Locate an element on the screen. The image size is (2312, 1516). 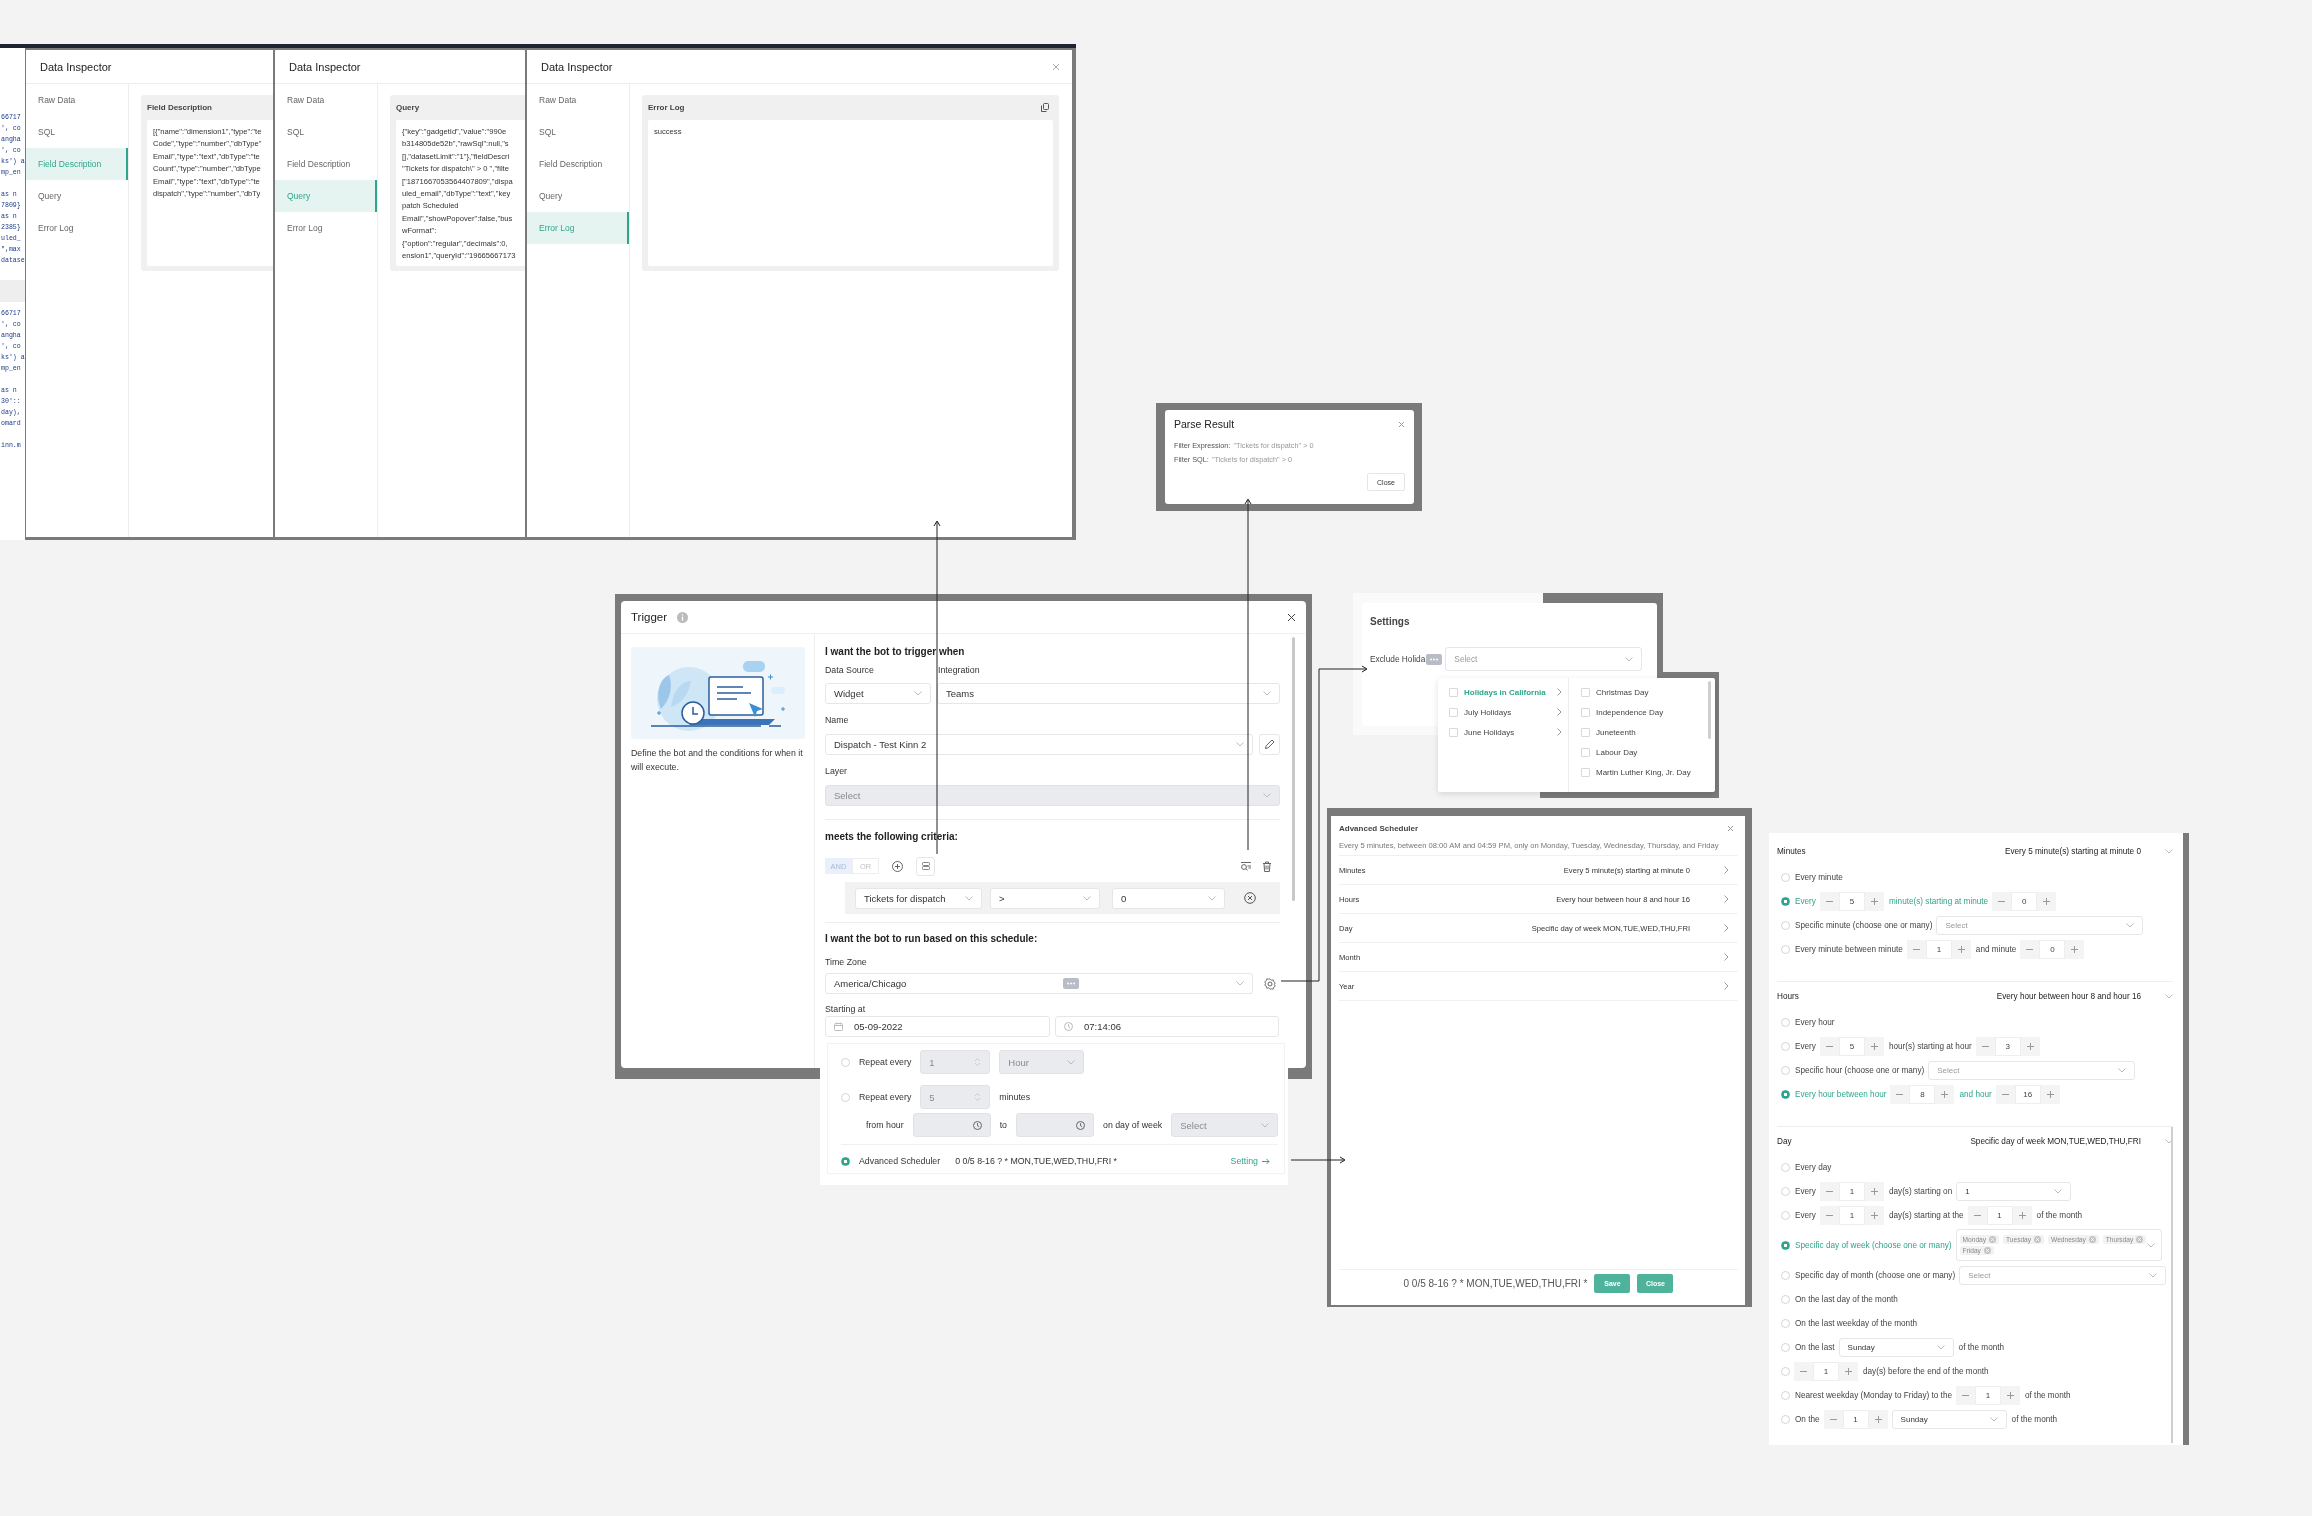
number-field: 3 is located at coordinates (2007, 1046).